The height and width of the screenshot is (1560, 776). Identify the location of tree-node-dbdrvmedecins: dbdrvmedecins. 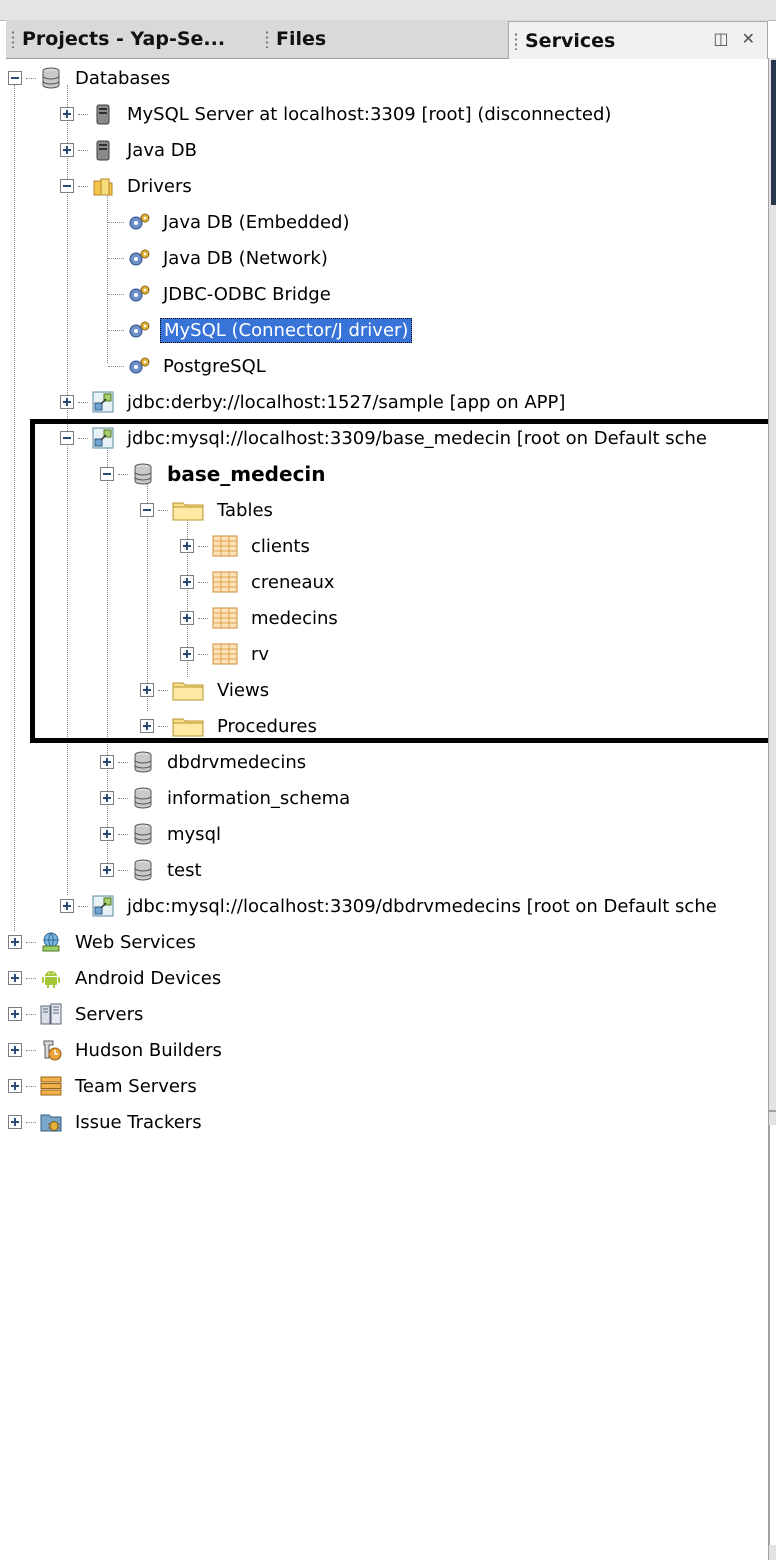
(204, 762).